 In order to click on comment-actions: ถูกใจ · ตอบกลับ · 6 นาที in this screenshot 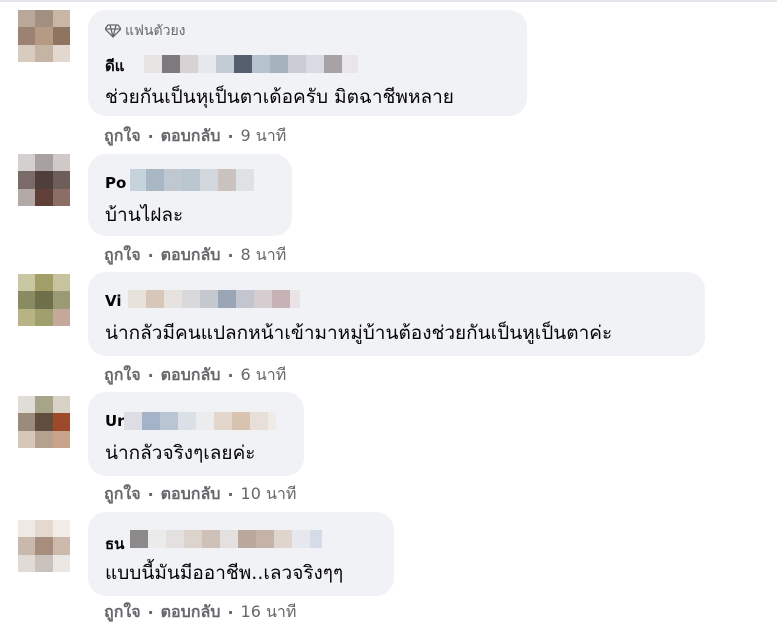, I will do `click(195, 375)`.